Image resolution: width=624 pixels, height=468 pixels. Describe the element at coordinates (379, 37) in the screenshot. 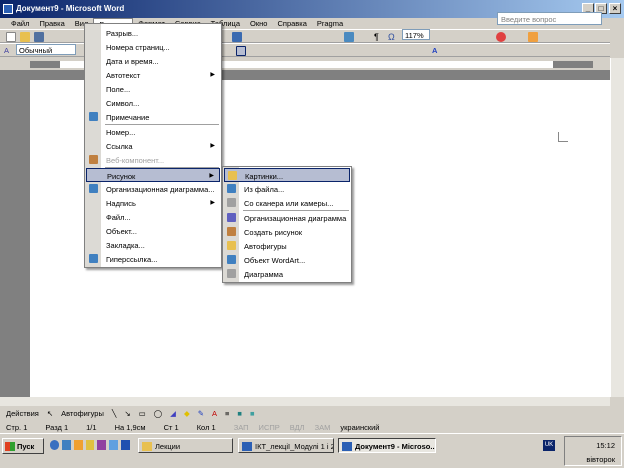

I see `pilcrow-icon: ¶` at that location.